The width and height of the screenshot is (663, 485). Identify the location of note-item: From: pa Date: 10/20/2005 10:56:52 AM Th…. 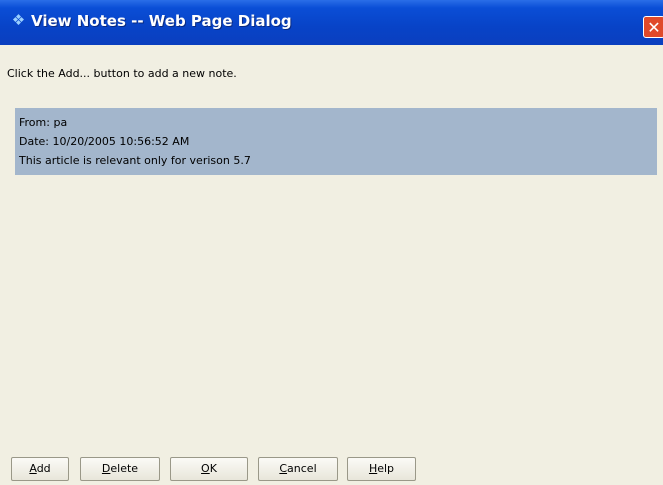
(336, 141).